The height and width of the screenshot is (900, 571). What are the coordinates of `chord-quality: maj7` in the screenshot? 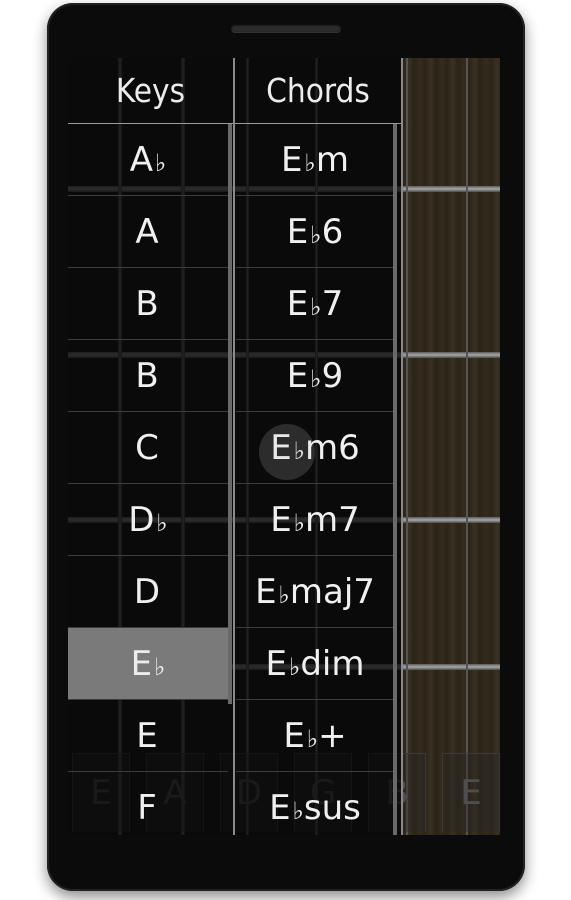 It's located at (332, 592).